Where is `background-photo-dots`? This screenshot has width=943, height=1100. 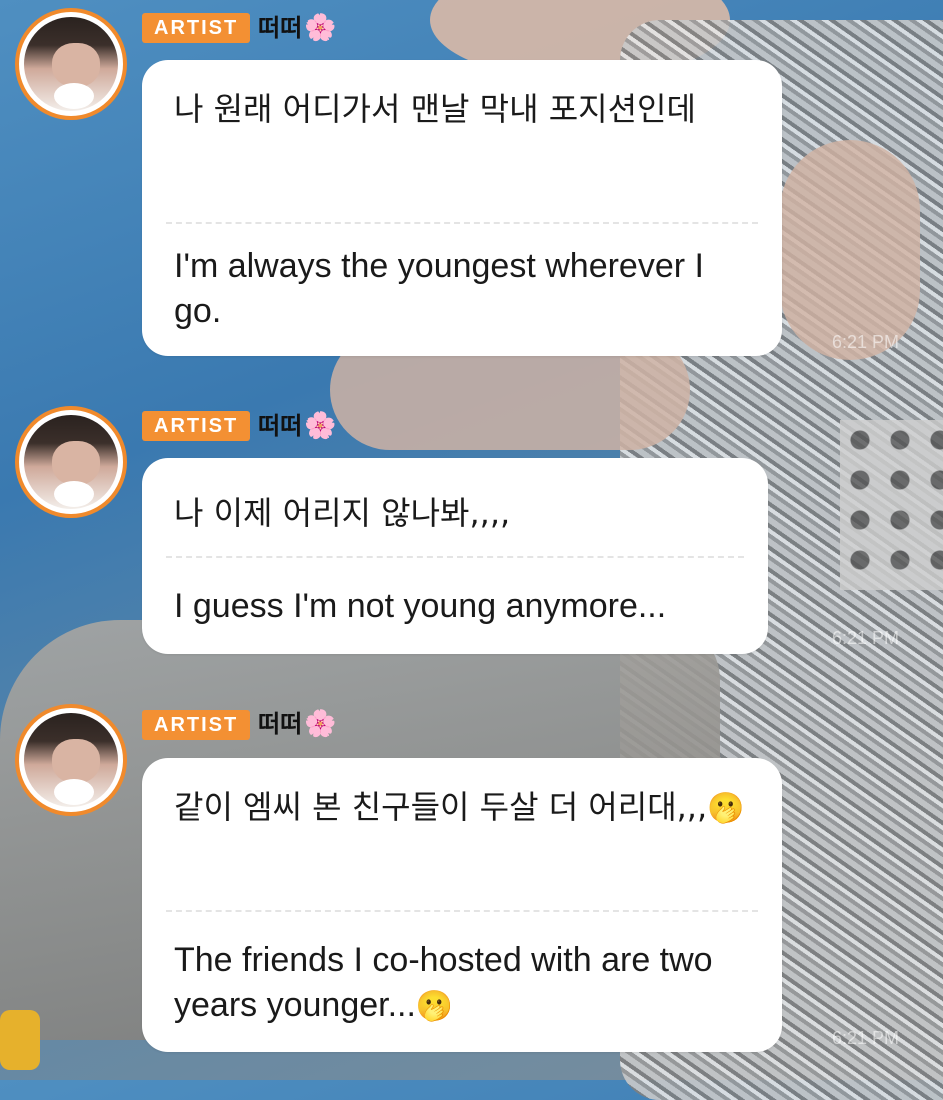 background-photo-dots is located at coordinates (891, 505).